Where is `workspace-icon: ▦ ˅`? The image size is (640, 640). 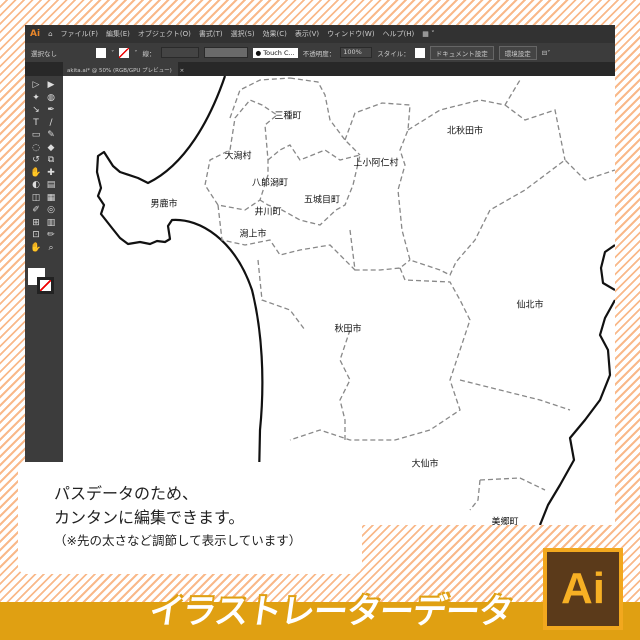 workspace-icon: ▦ ˅ is located at coordinates (428, 34).